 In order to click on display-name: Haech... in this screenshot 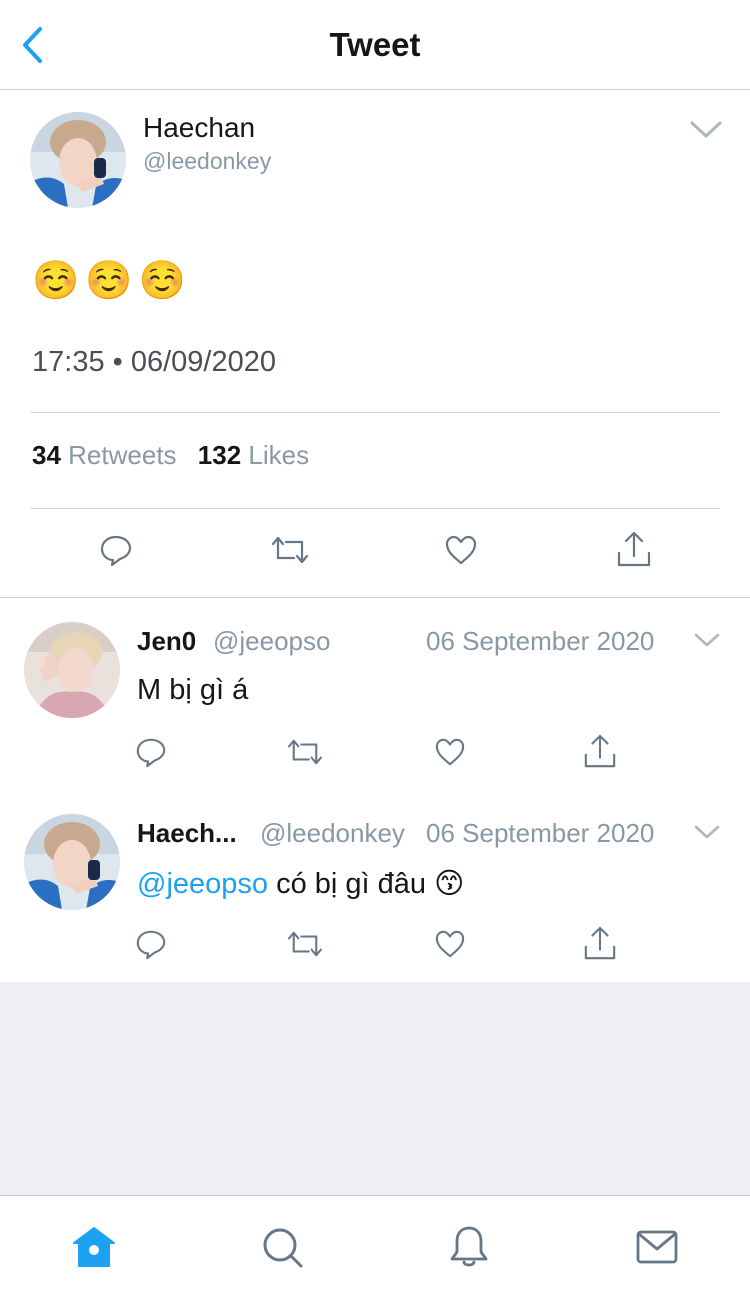, I will do `click(187, 833)`.